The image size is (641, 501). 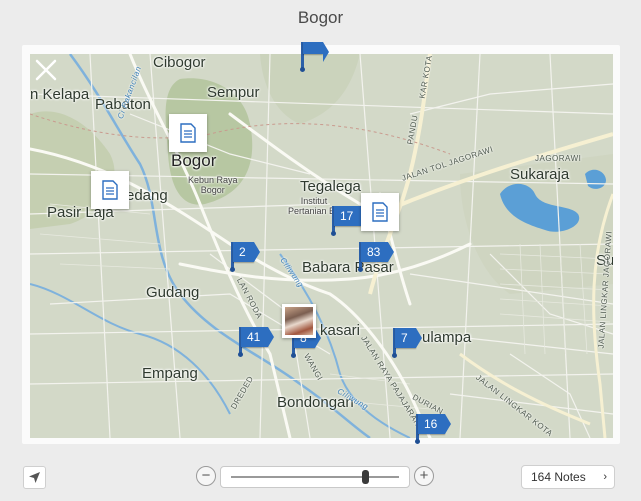 What do you see at coordinates (179, 62) in the screenshot?
I see `place-cibogor: Cibogor` at bounding box center [179, 62].